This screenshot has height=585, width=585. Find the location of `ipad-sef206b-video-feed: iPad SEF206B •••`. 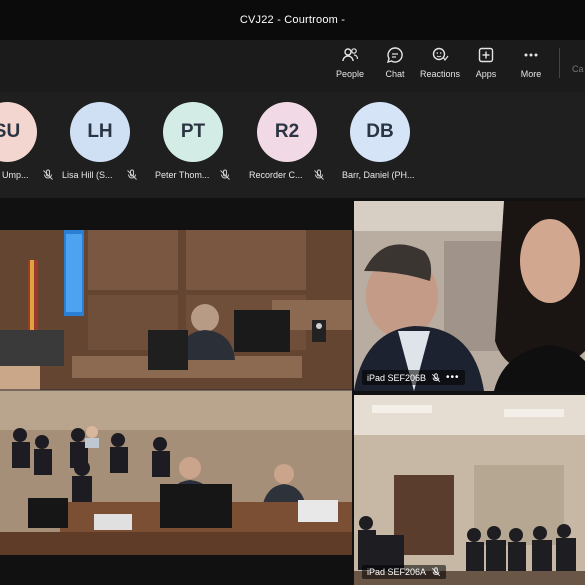

ipad-sef206b-video-feed: iPad SEF206B ••• is located at coordinates (469, 296).